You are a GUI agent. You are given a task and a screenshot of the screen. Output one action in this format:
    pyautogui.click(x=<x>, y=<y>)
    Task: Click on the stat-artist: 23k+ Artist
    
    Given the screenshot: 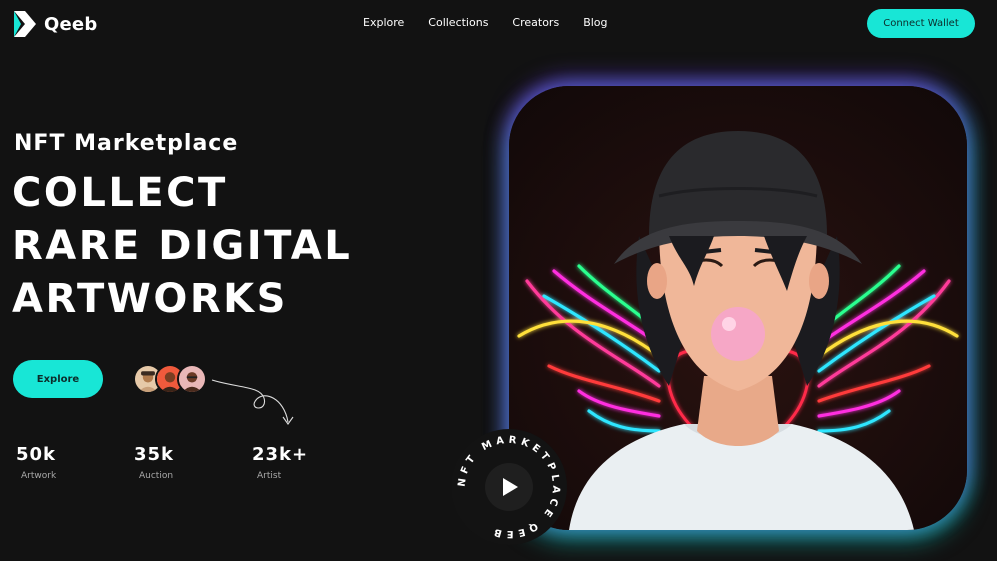 What is the action you would take?
    pyautogui.click(x=311, y=462)
    